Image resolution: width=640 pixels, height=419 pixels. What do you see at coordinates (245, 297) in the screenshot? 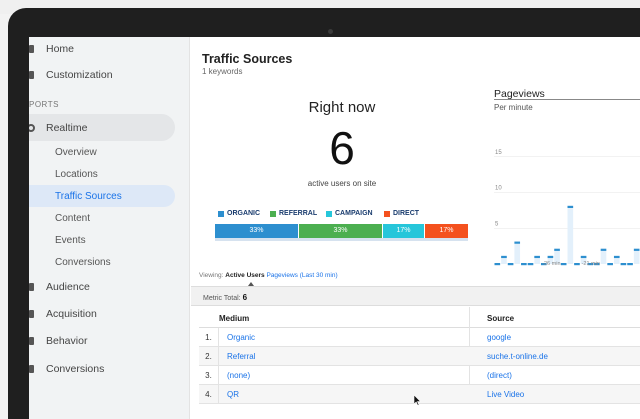
I see `metric-total-value: 6` at bounding box center [245, 297].